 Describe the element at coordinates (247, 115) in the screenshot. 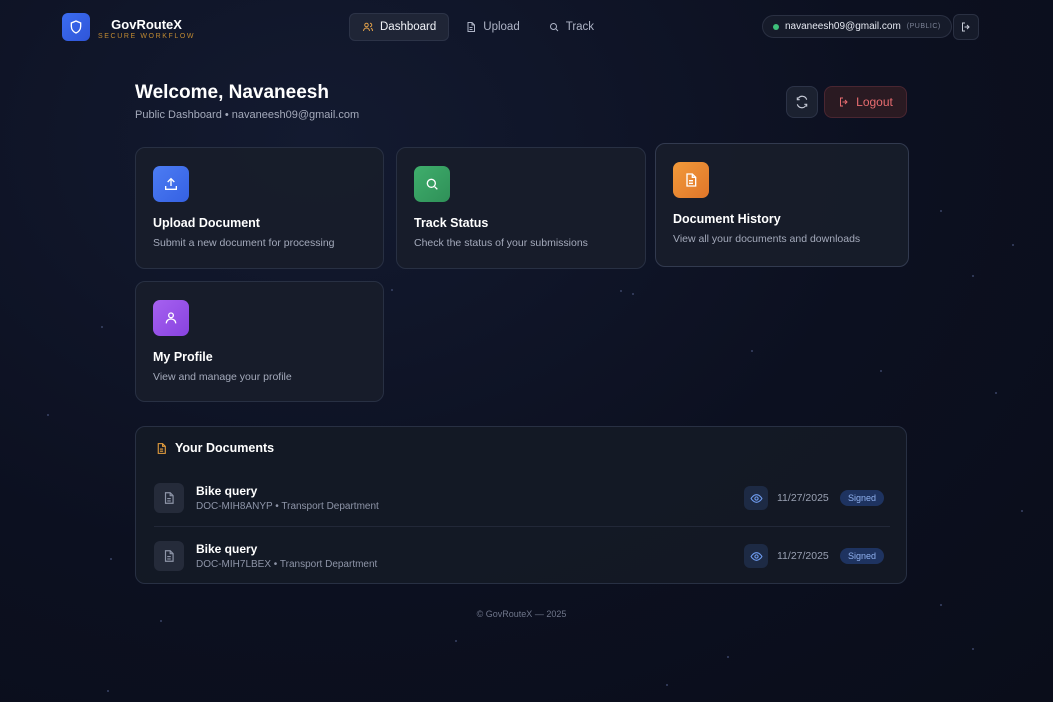

I see `page-subtitle: Public Dashboard • navaneesh09@gmail.com` at that location.